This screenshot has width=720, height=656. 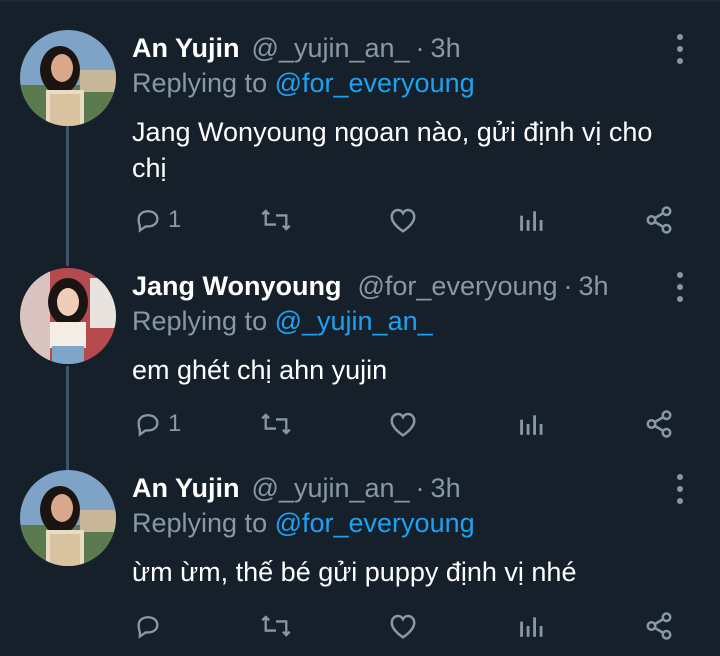 I want to click on display-name: Jang Wonyoung, so click(x=237, y=286).